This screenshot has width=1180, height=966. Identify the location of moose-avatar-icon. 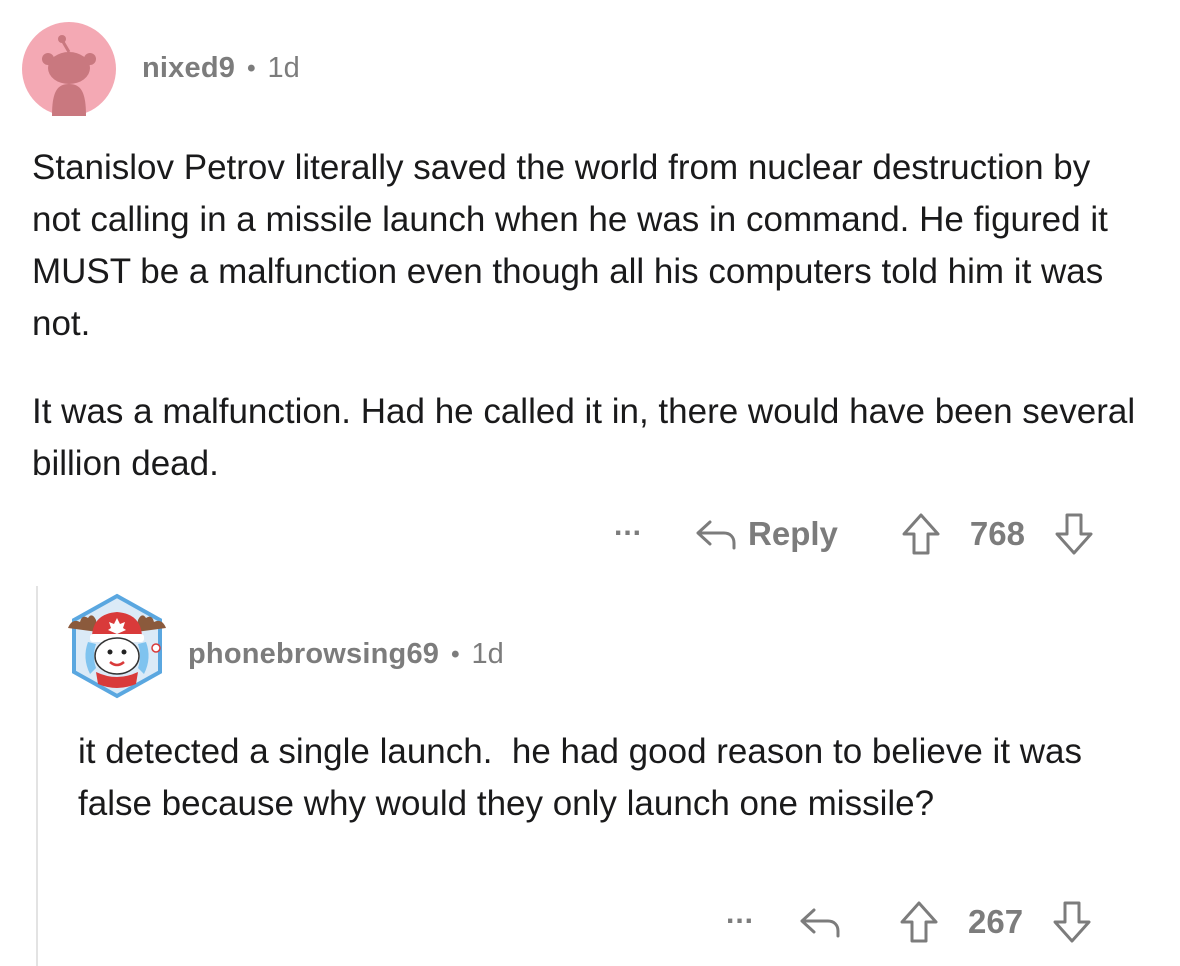
(117, 646).